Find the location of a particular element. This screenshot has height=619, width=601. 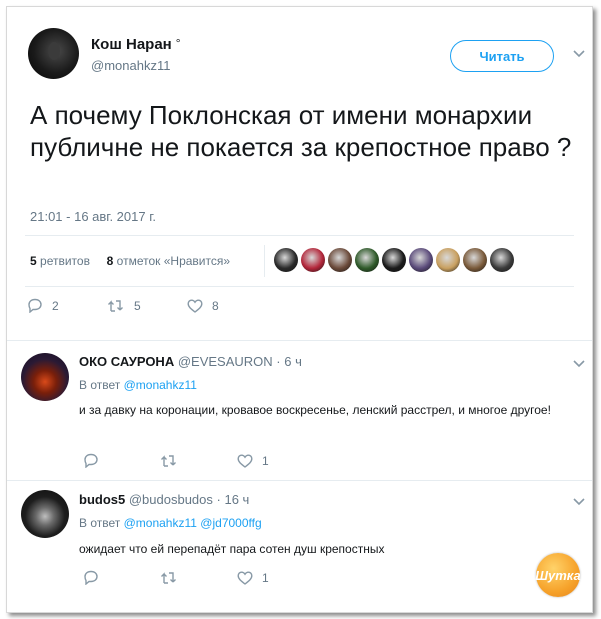

follow-button: Читать is located at coordinates (502, 56).